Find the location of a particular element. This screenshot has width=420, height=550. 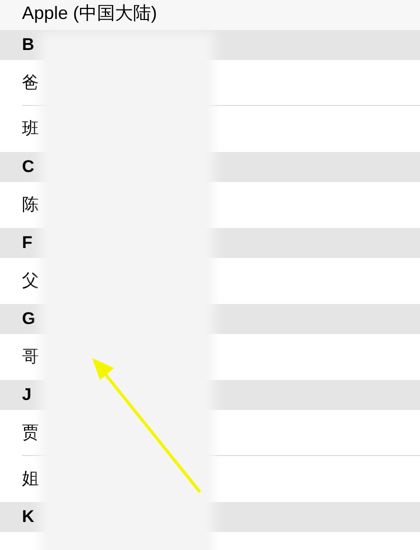

contact-name: 陈 is located at coordinates (30, 205).